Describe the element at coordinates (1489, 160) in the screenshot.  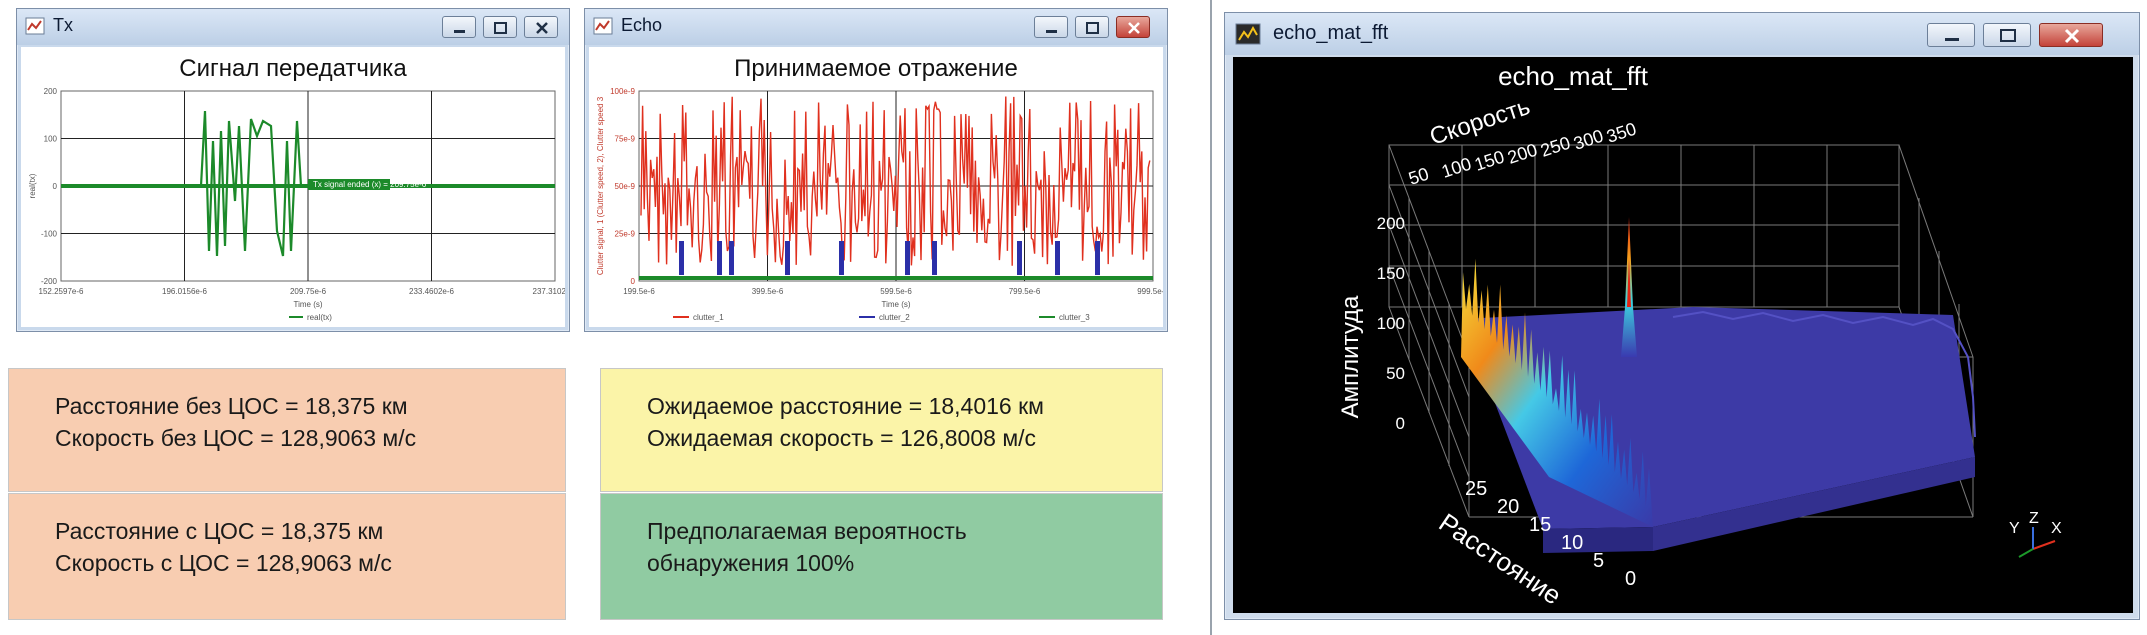
I see `velocity-tick: 150` at that location.